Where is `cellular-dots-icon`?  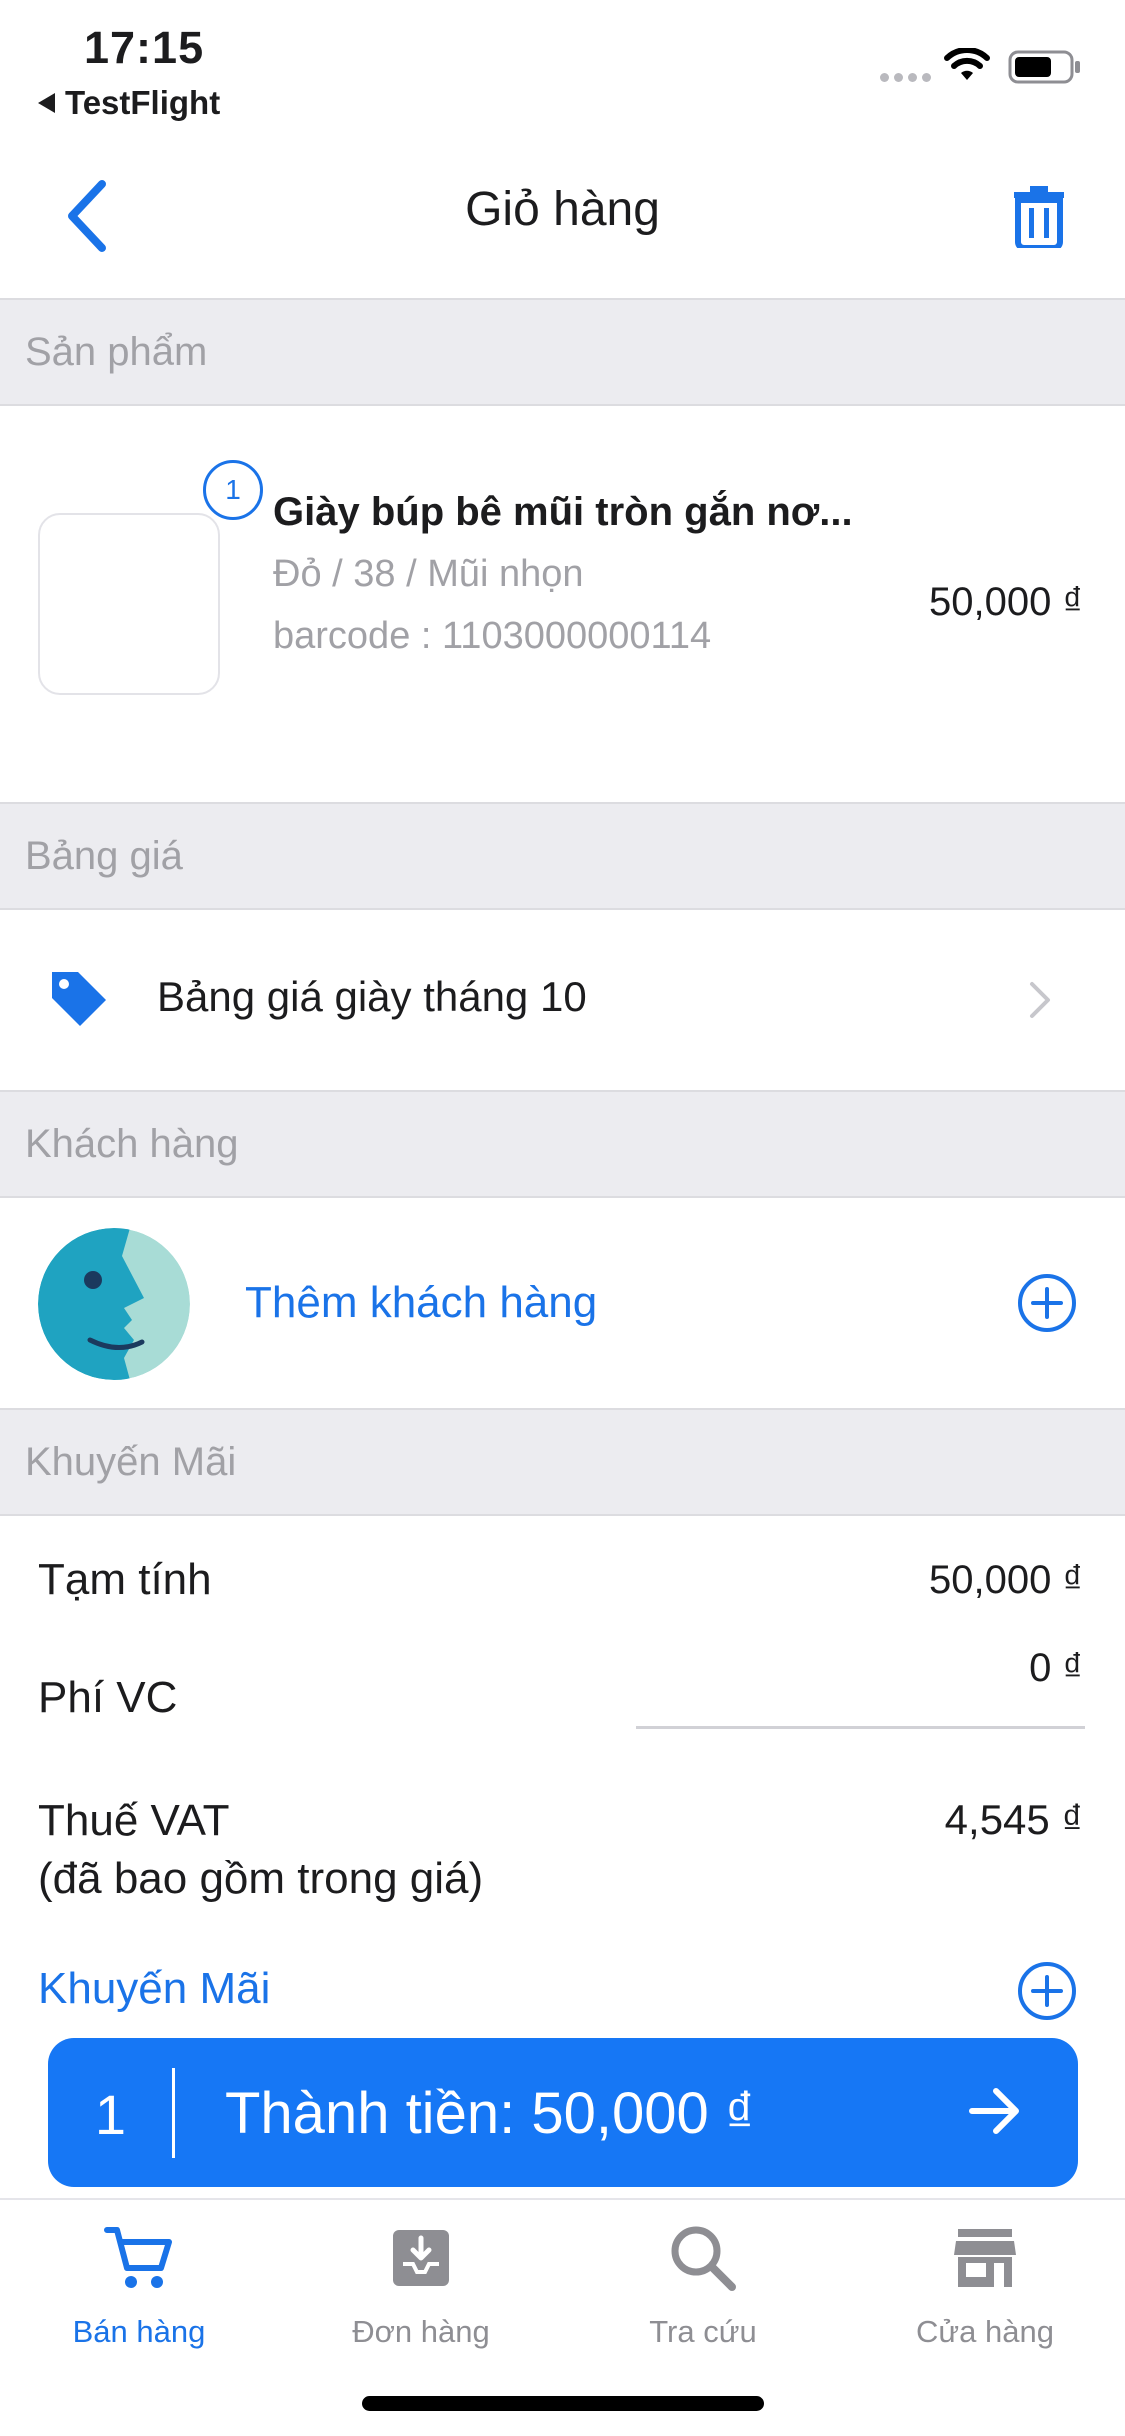 cellular-dots-icon is located at coordinates (905, 77).